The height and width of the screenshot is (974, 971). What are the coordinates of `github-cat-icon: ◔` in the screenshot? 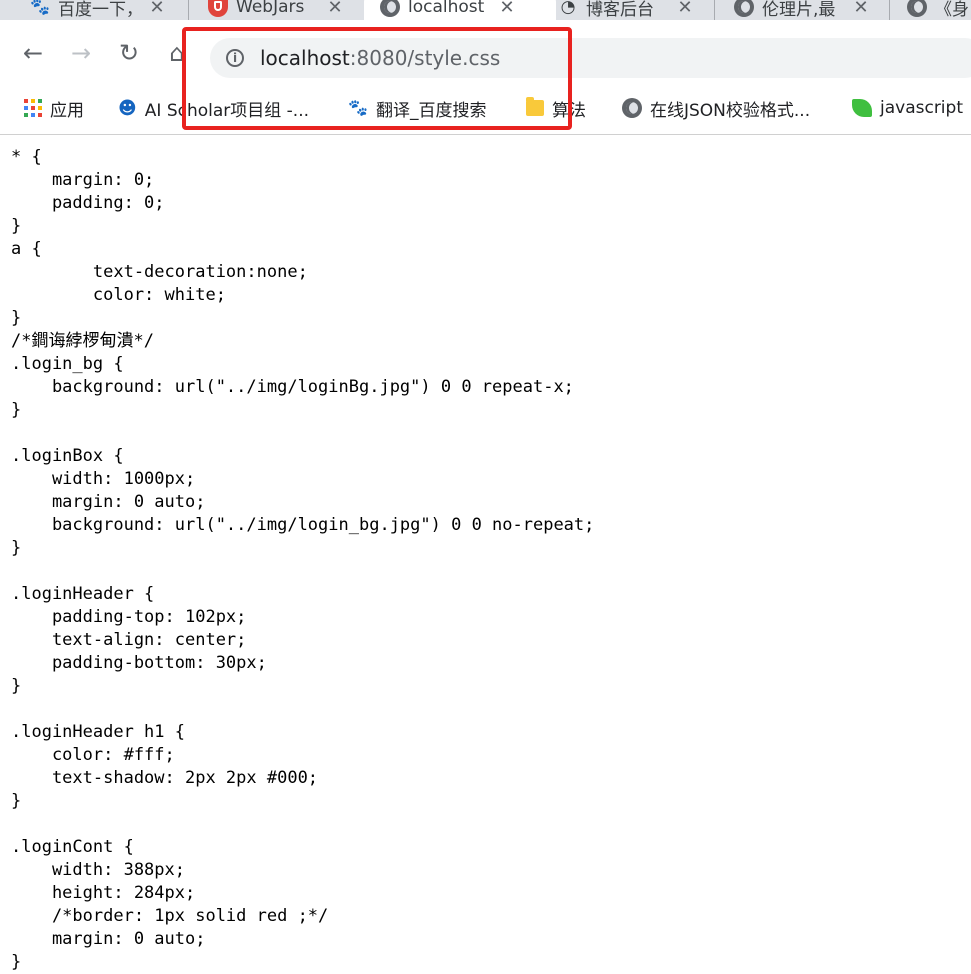 It's located at (568, 8).